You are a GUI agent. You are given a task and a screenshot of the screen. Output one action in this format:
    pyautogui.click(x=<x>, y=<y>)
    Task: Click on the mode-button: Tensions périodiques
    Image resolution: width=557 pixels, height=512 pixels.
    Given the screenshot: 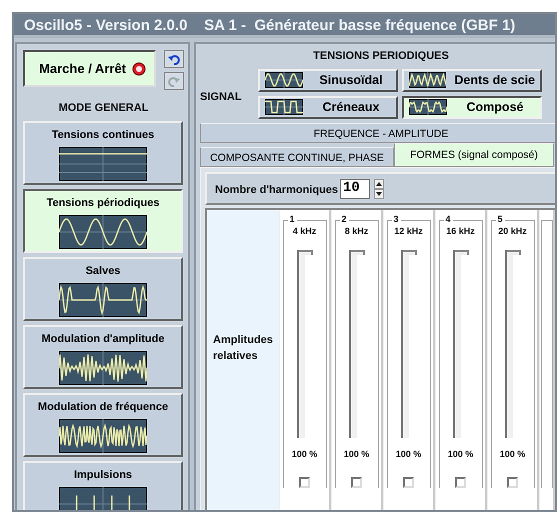 What is the action you would take?
    pyautogui.click(x=103, y=220)
    